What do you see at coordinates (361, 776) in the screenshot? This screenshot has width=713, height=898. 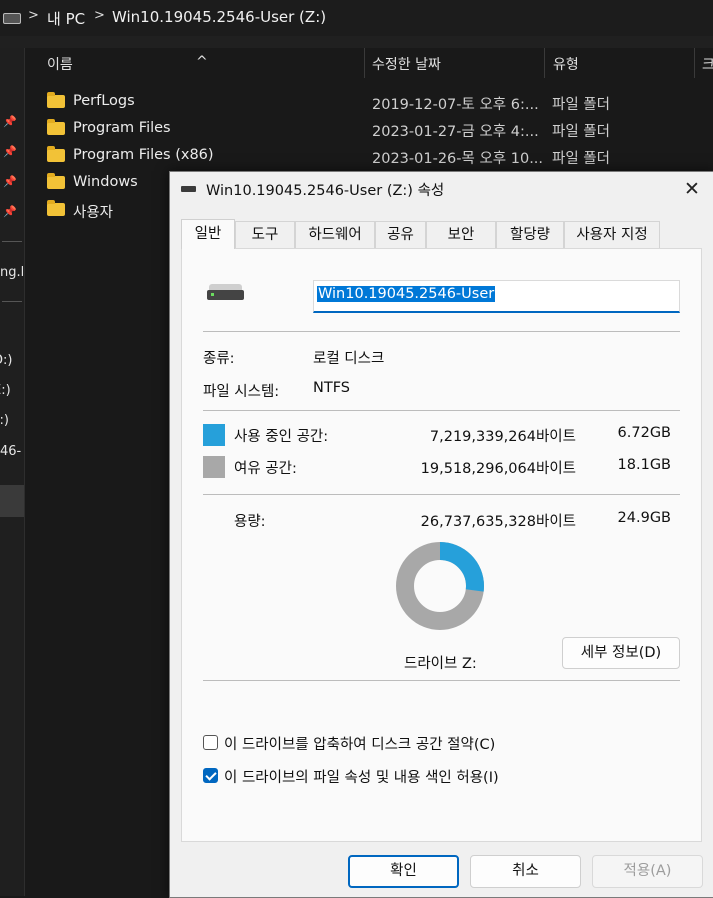 I see `index-label: 이 드라이브의 파일 속성 및 내용 색인 허용(I)` at bounding box center [361, 776].